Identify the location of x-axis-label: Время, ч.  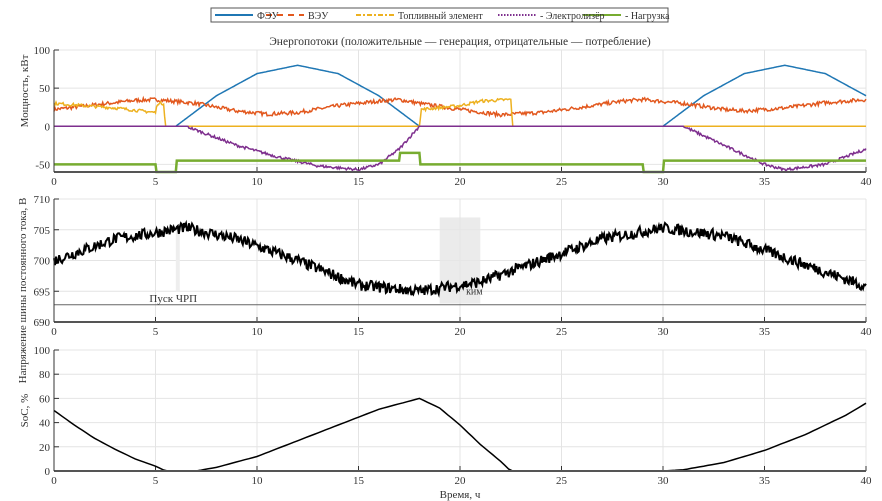
(460, 495).